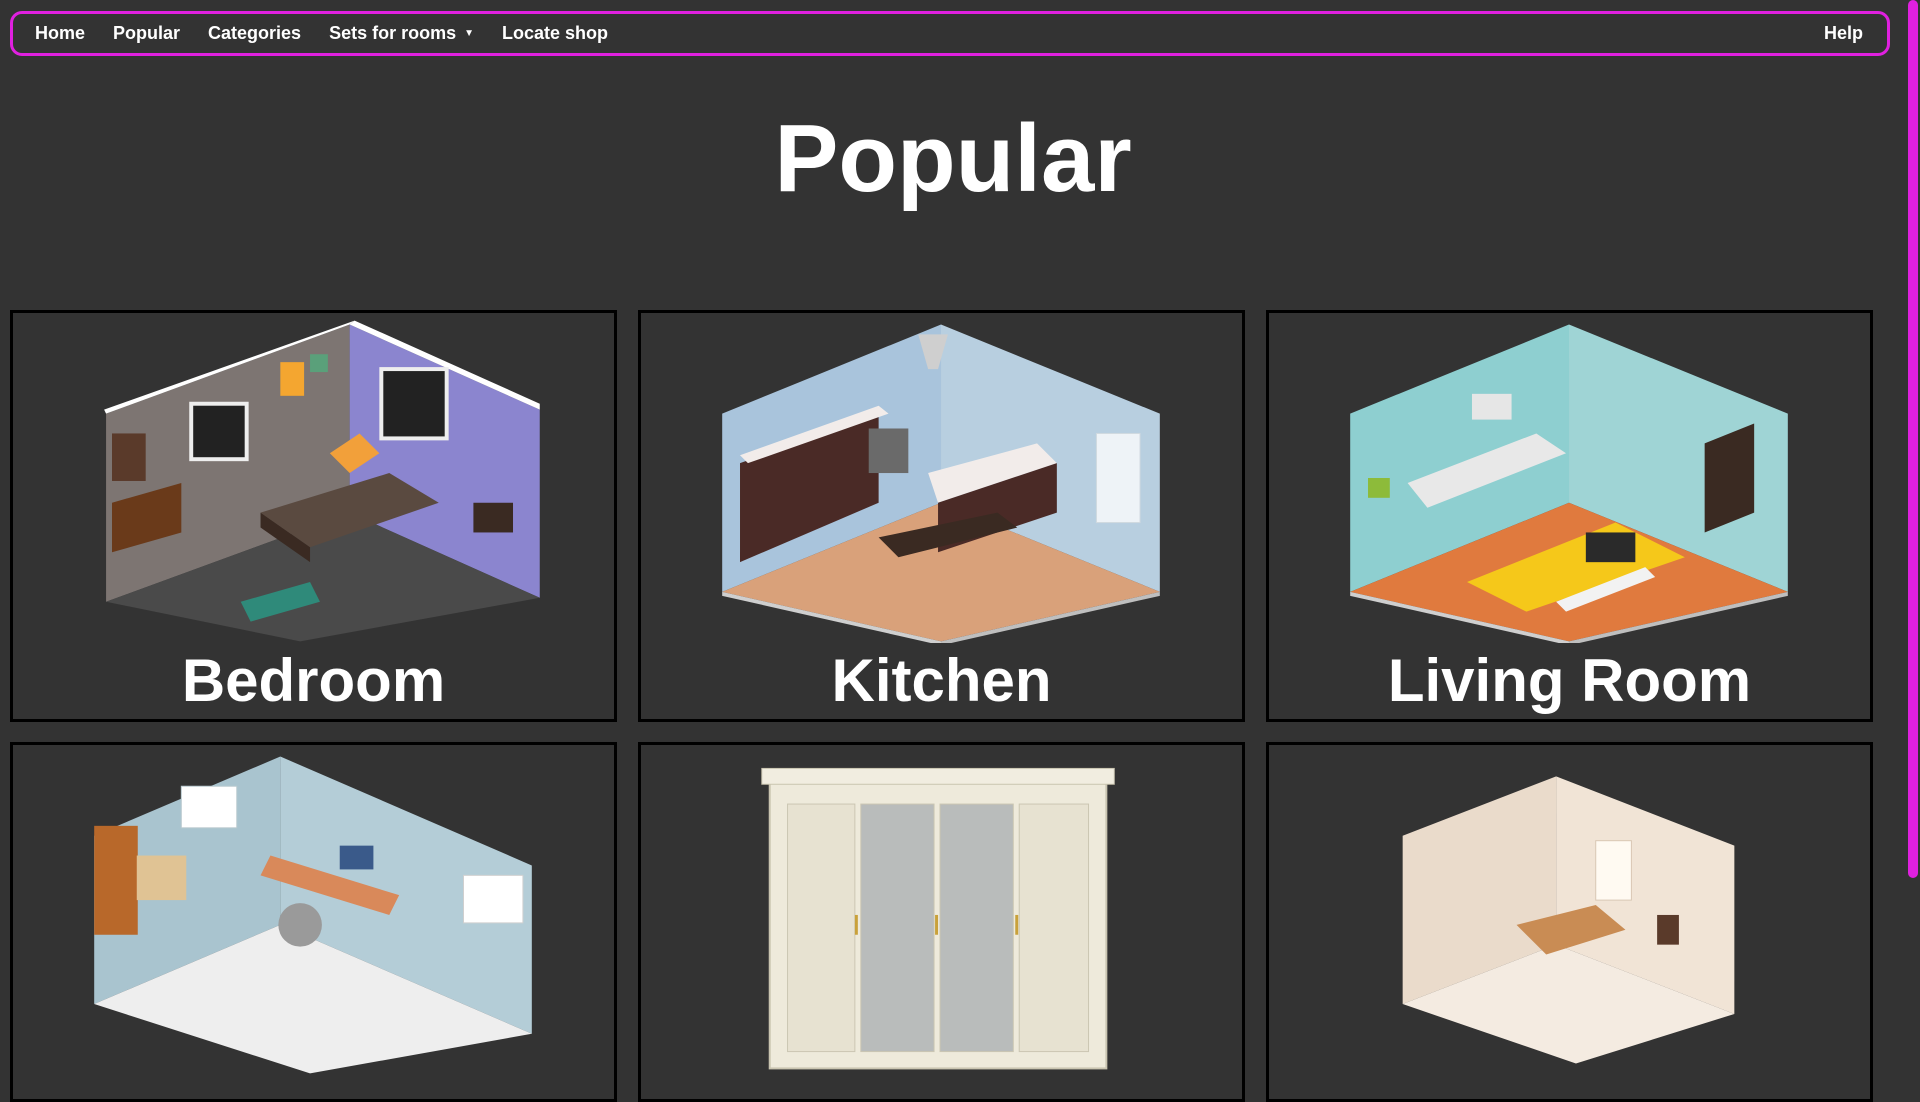 This screenshot has width=1920, height=1102. I want to click on scrollbar-track, so click(1913, 540).